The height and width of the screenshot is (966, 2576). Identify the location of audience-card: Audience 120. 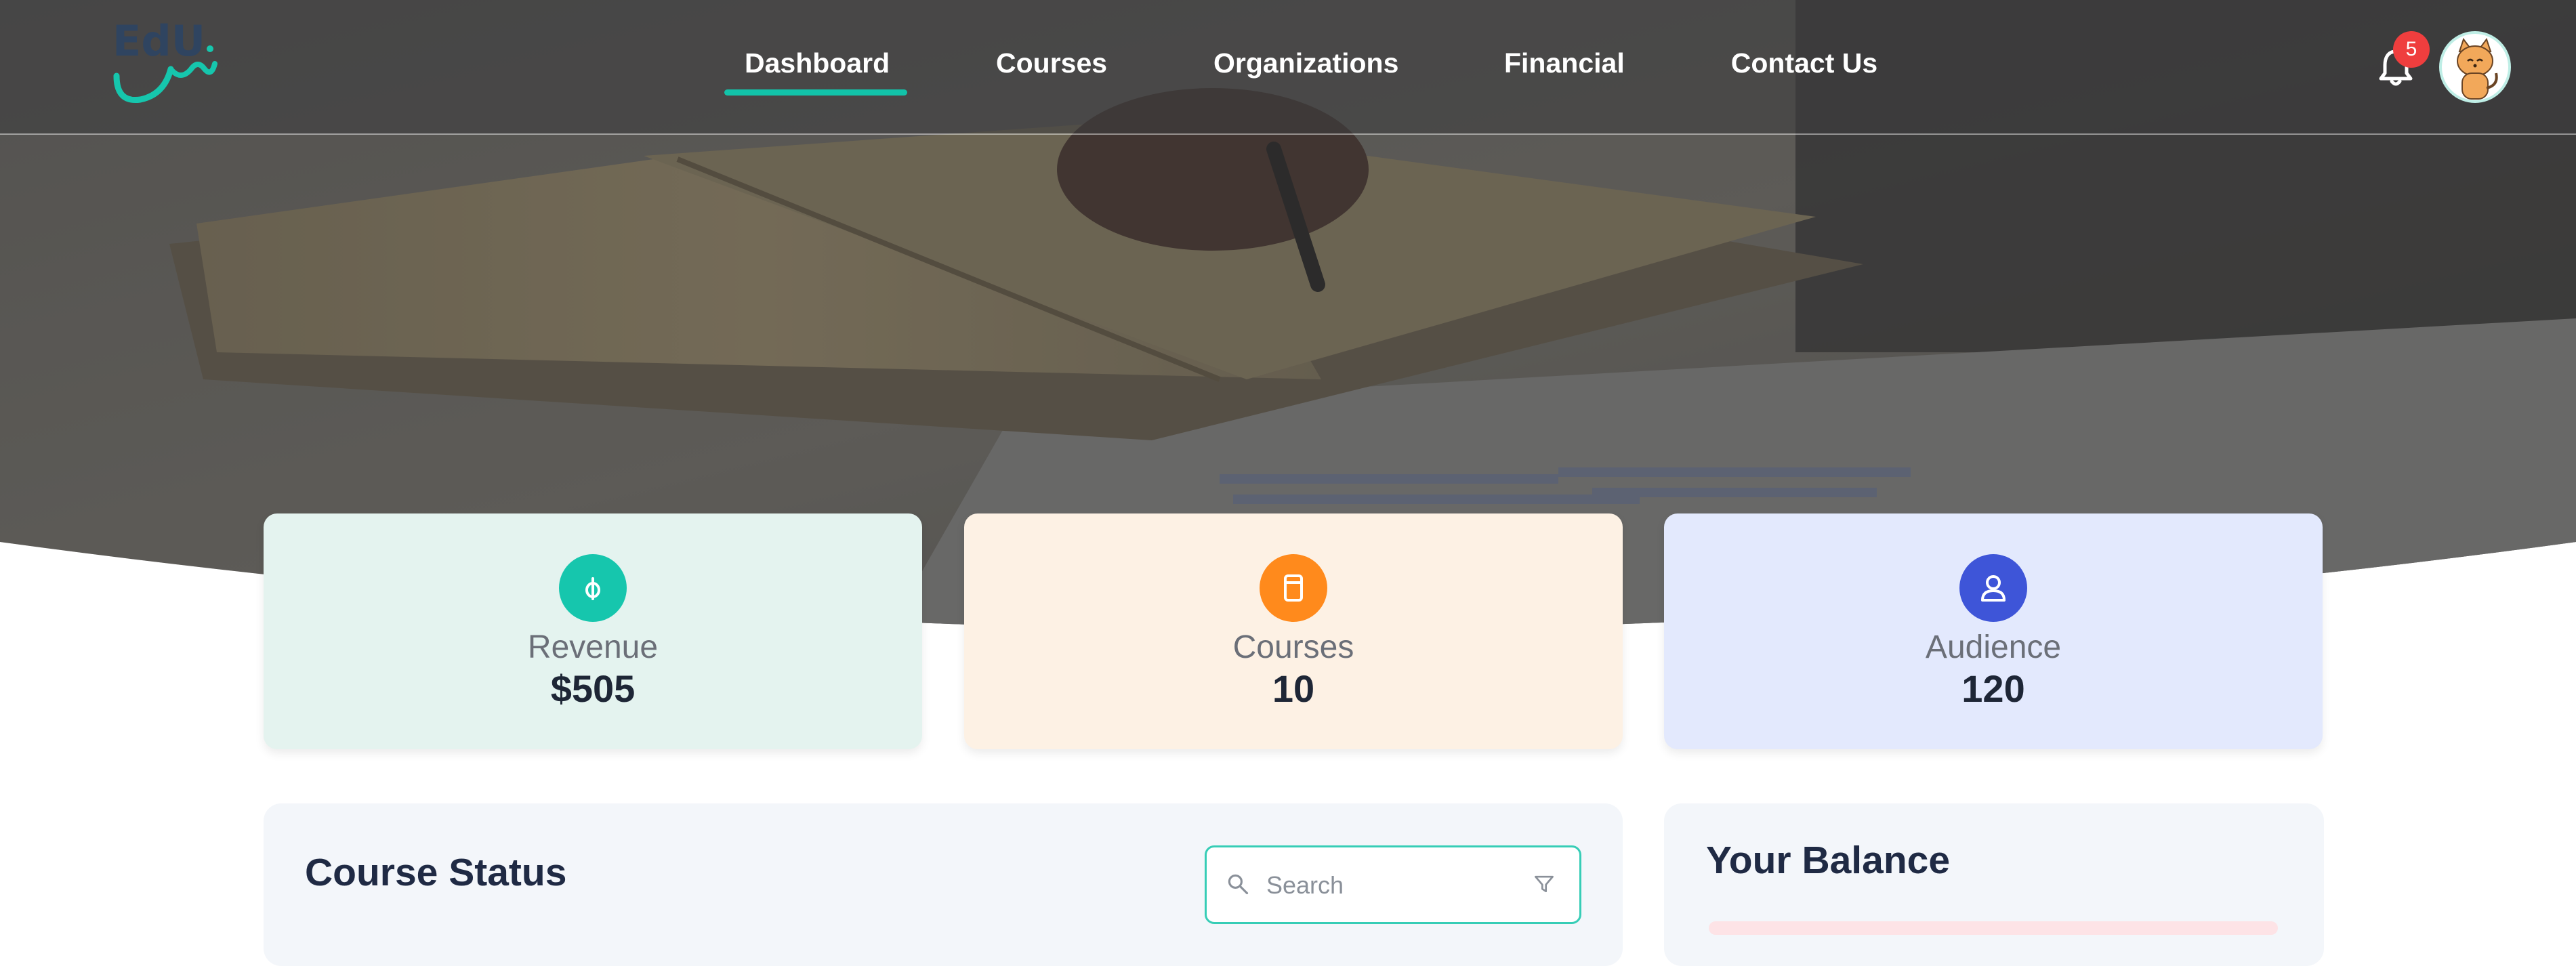
(1993, 631).